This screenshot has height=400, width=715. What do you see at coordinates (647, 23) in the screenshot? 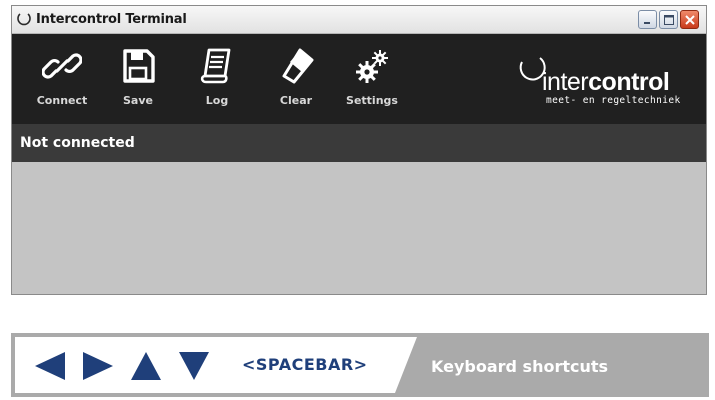
I see `minimize-icon` at bounding box center [647, 23].